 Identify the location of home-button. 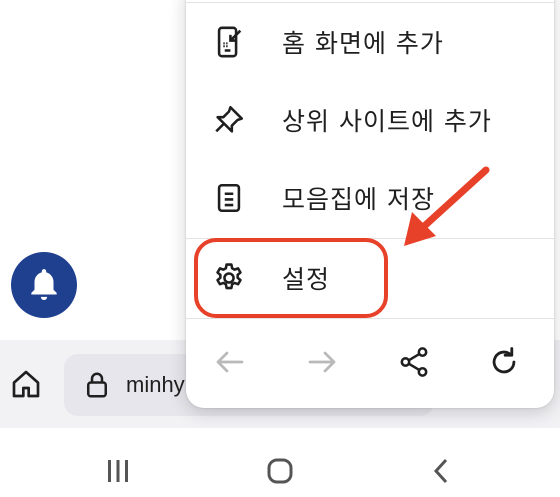
(26, 384).